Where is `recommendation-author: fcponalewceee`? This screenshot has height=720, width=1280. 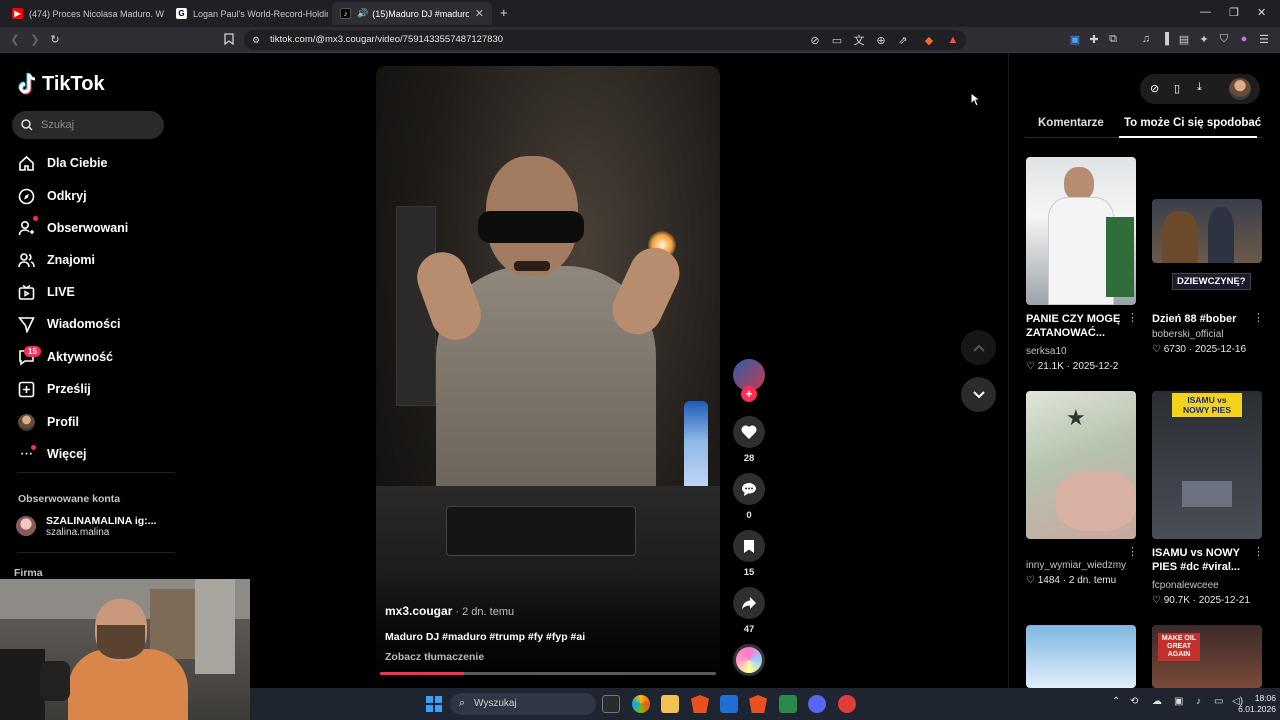
recommendation-author: fcponalewceee is located at coordinates (1185, 585).